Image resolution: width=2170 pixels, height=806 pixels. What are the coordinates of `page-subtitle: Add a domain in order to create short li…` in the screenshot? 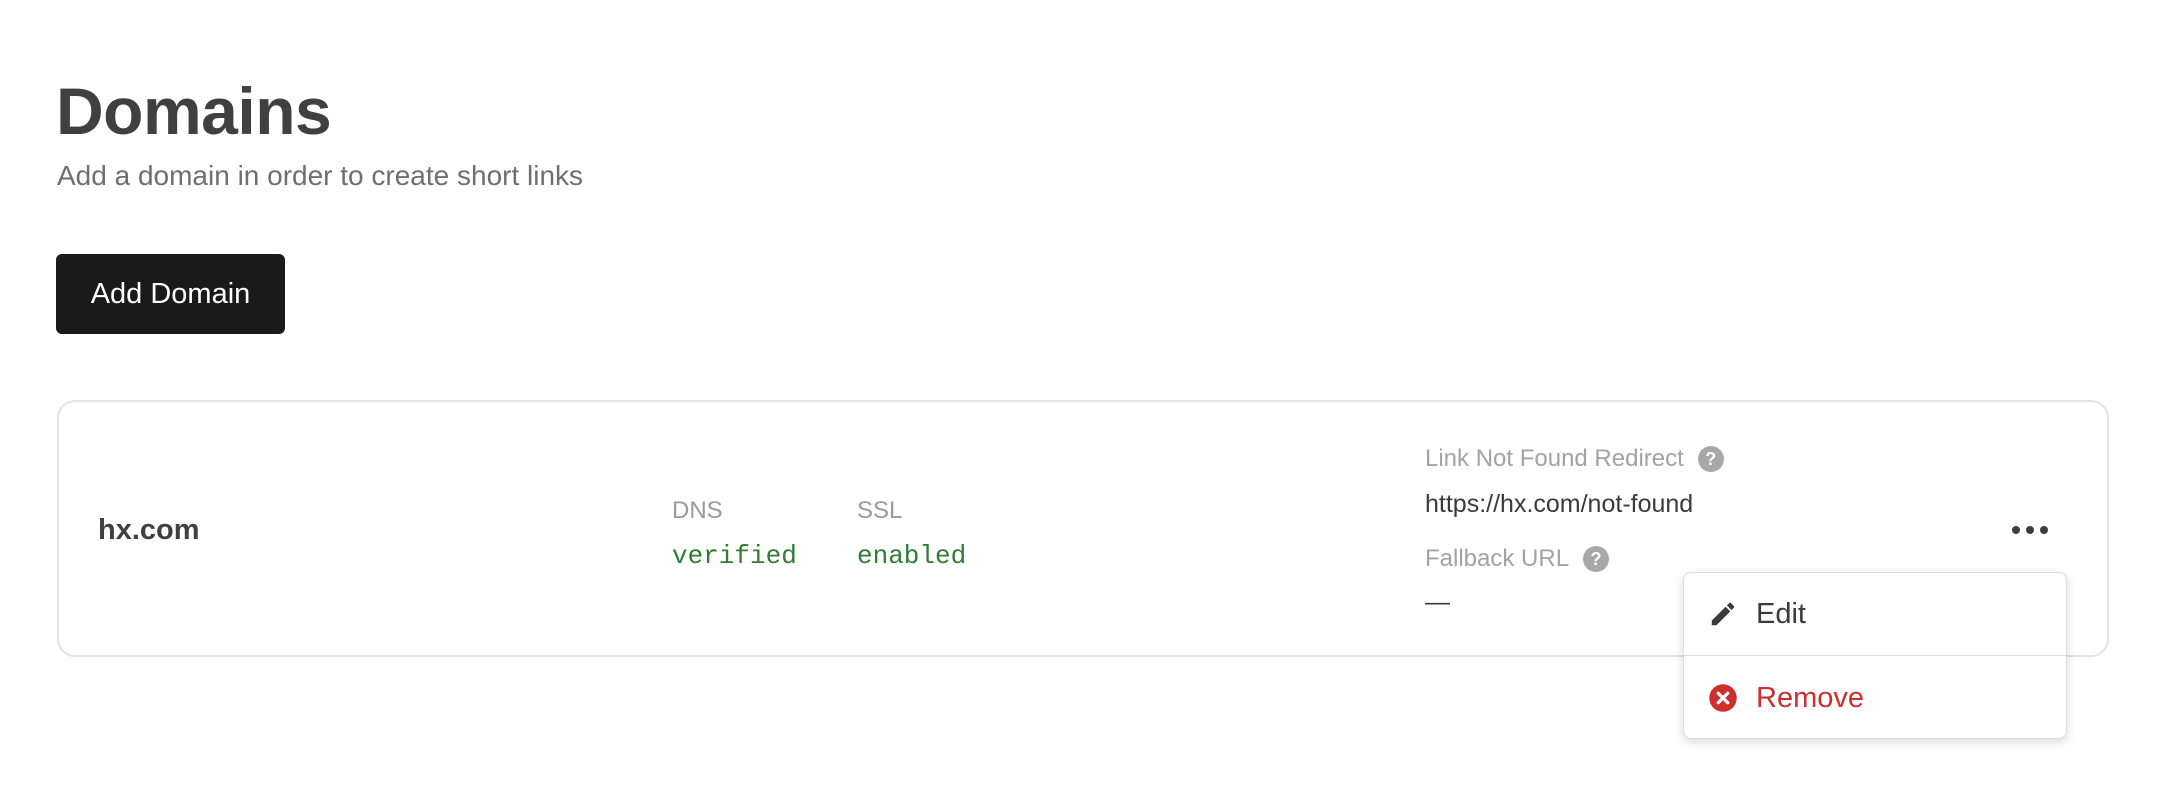 It's located at (320, 175).